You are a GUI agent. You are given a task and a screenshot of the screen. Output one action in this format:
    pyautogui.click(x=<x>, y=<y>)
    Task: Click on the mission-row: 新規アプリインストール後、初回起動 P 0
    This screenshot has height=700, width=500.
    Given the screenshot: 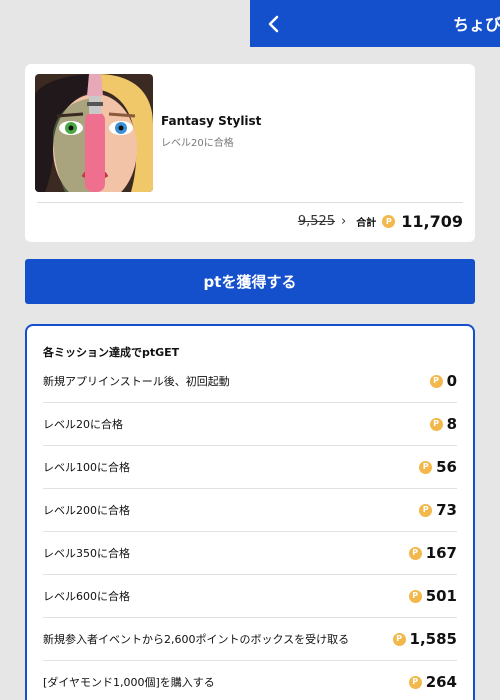 What is the action you would take?
    pyautogui.click(x=250, y=381)
    